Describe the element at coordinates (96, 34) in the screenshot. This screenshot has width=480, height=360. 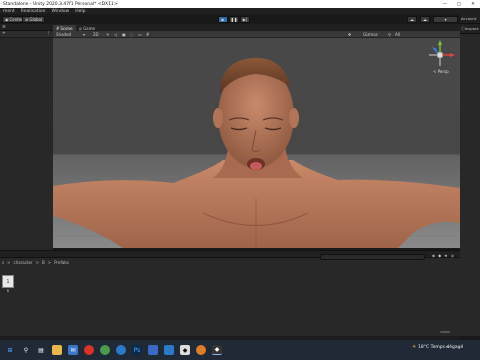
I see `mode-2d-toggle: 2D` at that location.